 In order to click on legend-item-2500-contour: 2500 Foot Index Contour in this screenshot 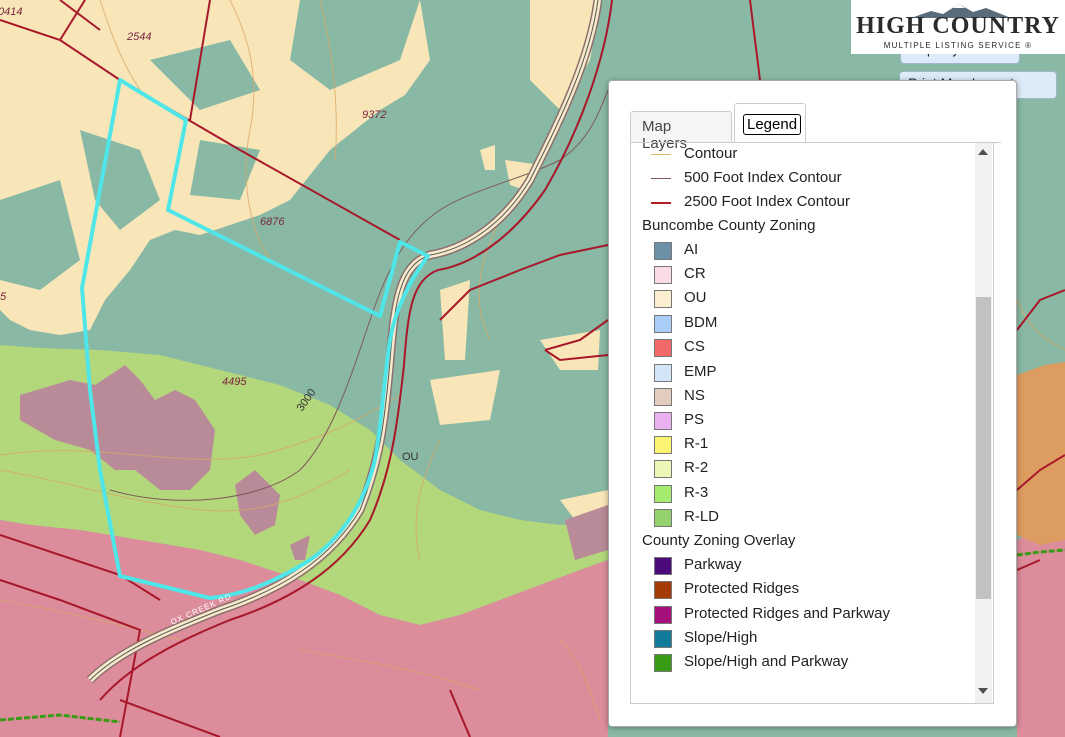, I will do `click(801, 203)`.